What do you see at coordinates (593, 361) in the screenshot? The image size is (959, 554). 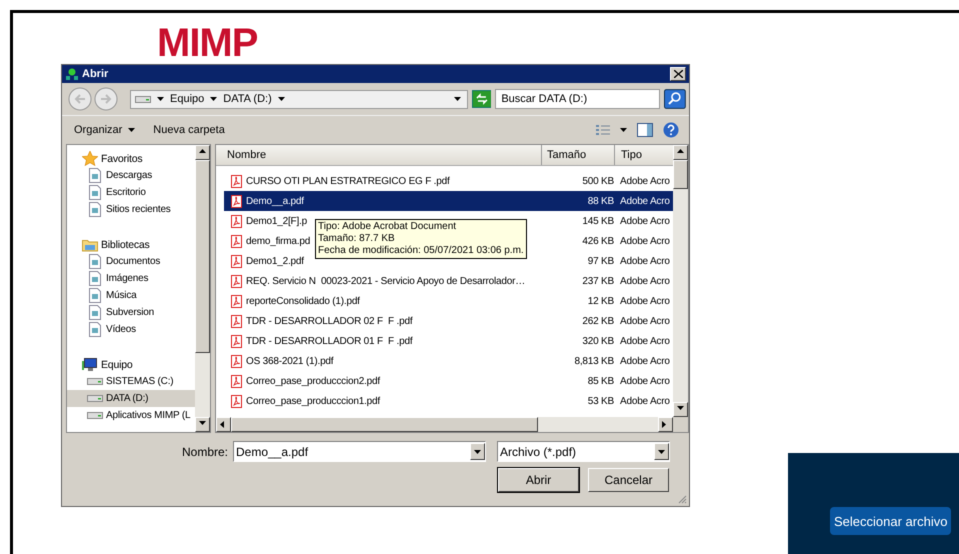 I see `file-size: 8,813 KB` at bounding box center [593, 361].